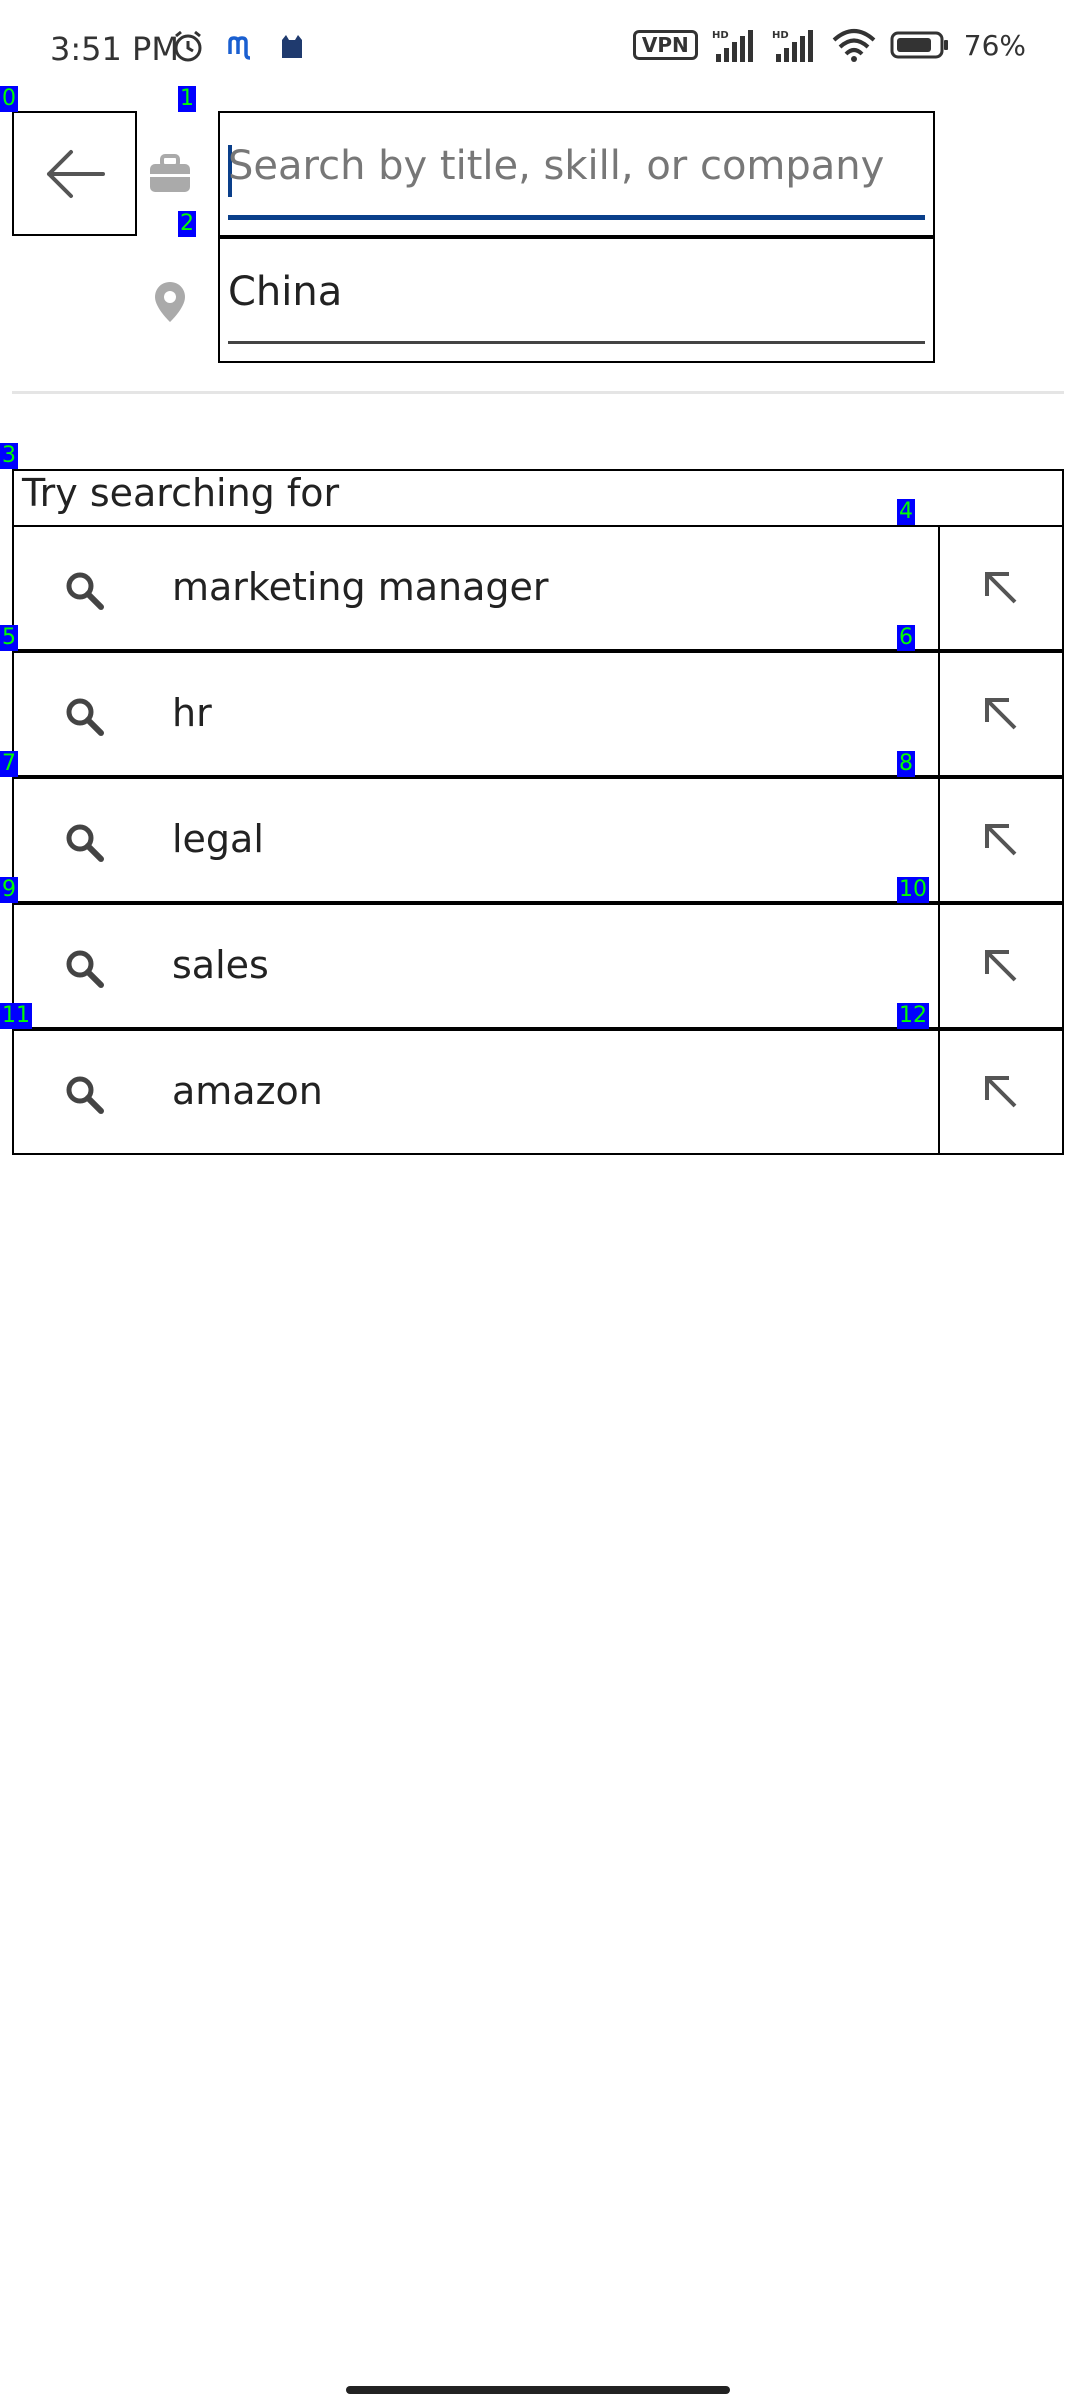  Describe the element at coordinates (576, 300) in the screenshot. I see `location-input: China` at that location.